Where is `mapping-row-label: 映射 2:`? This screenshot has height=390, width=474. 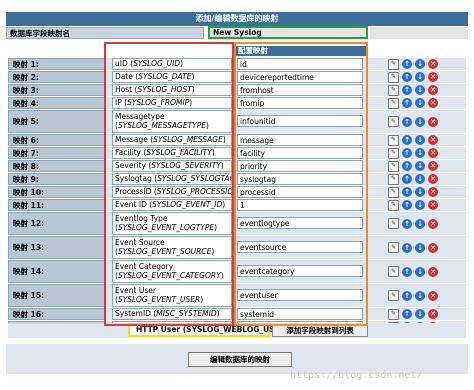 mapping-row-label: 映射 2: is located at coordinates (57, 77).